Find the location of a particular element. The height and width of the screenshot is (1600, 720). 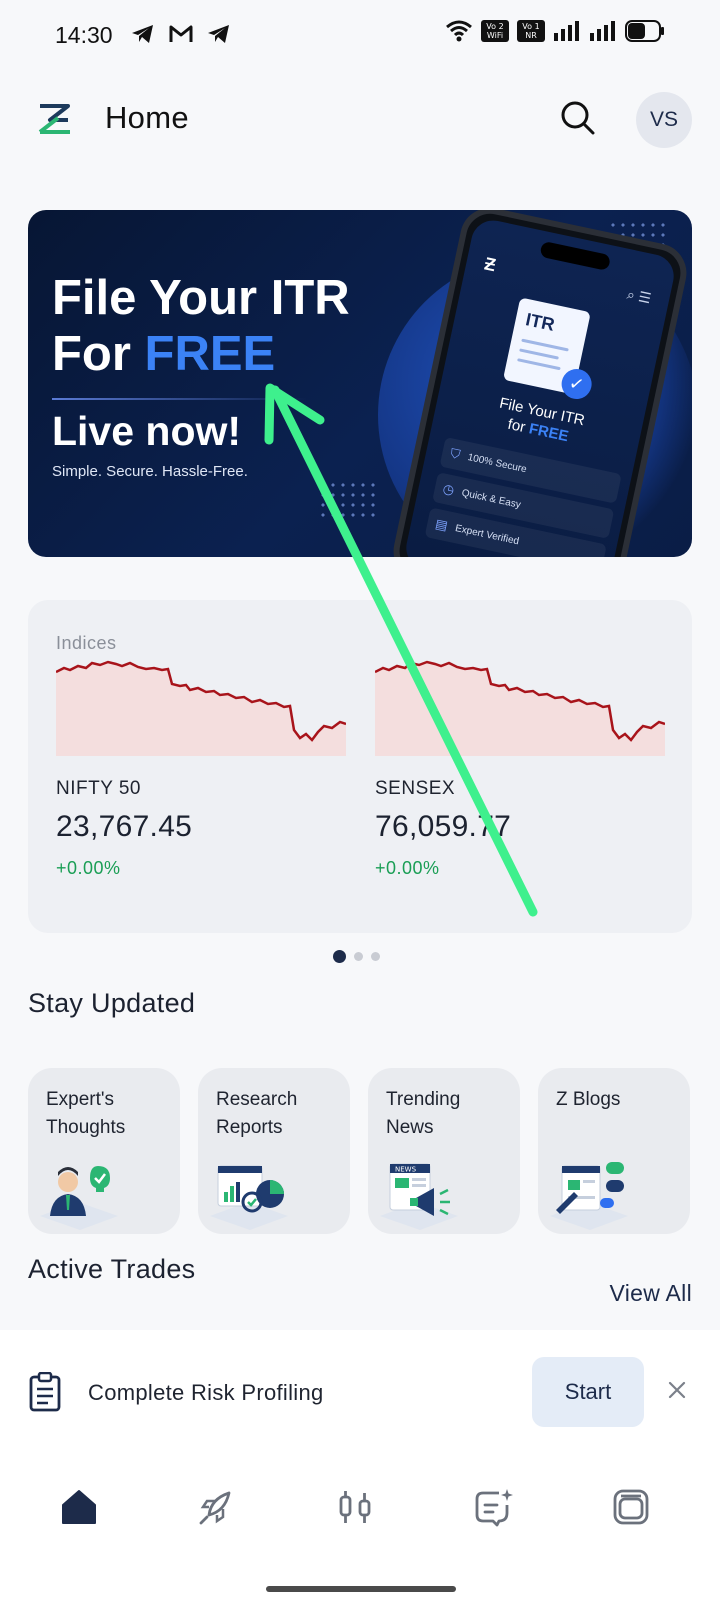

banner-divider is located at coordinates (179, 399).